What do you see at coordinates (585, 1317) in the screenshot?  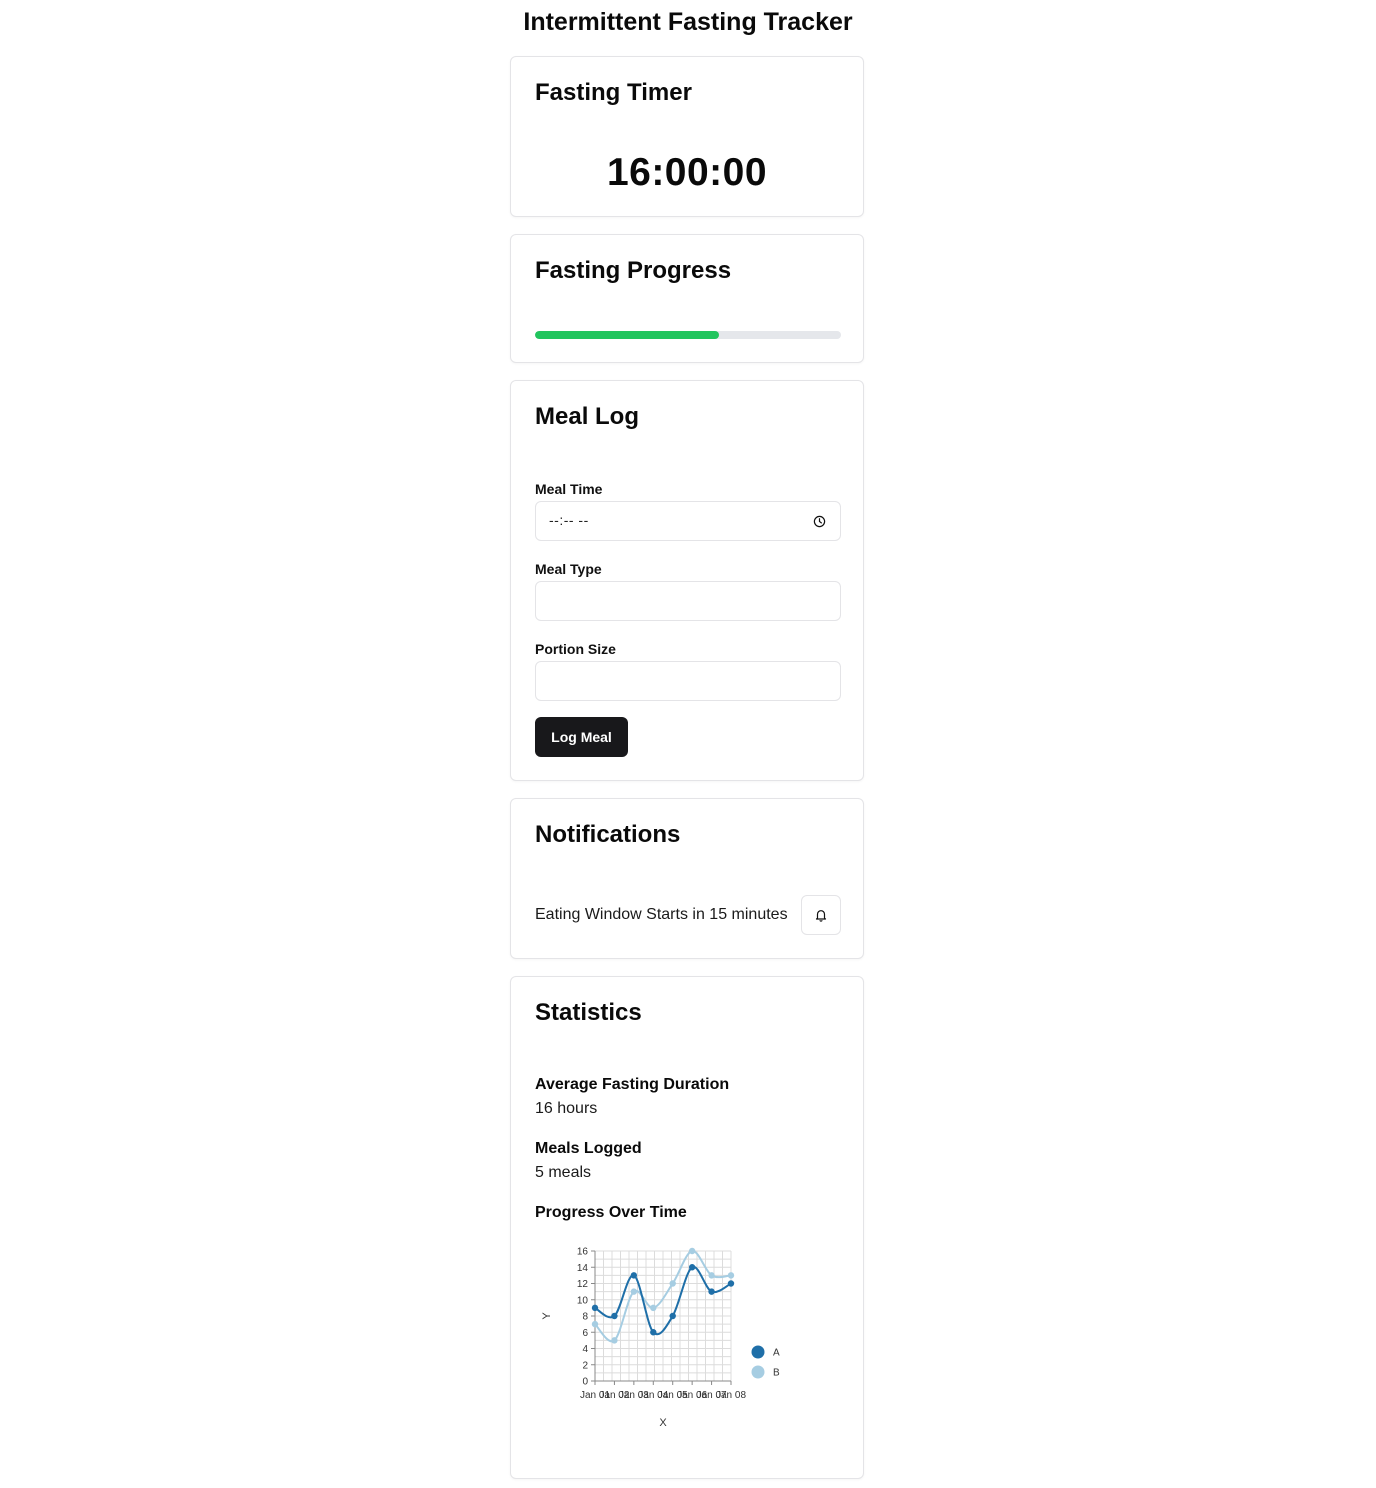 I see `y-tick-label: 8` at bounding box center [585, 1317].